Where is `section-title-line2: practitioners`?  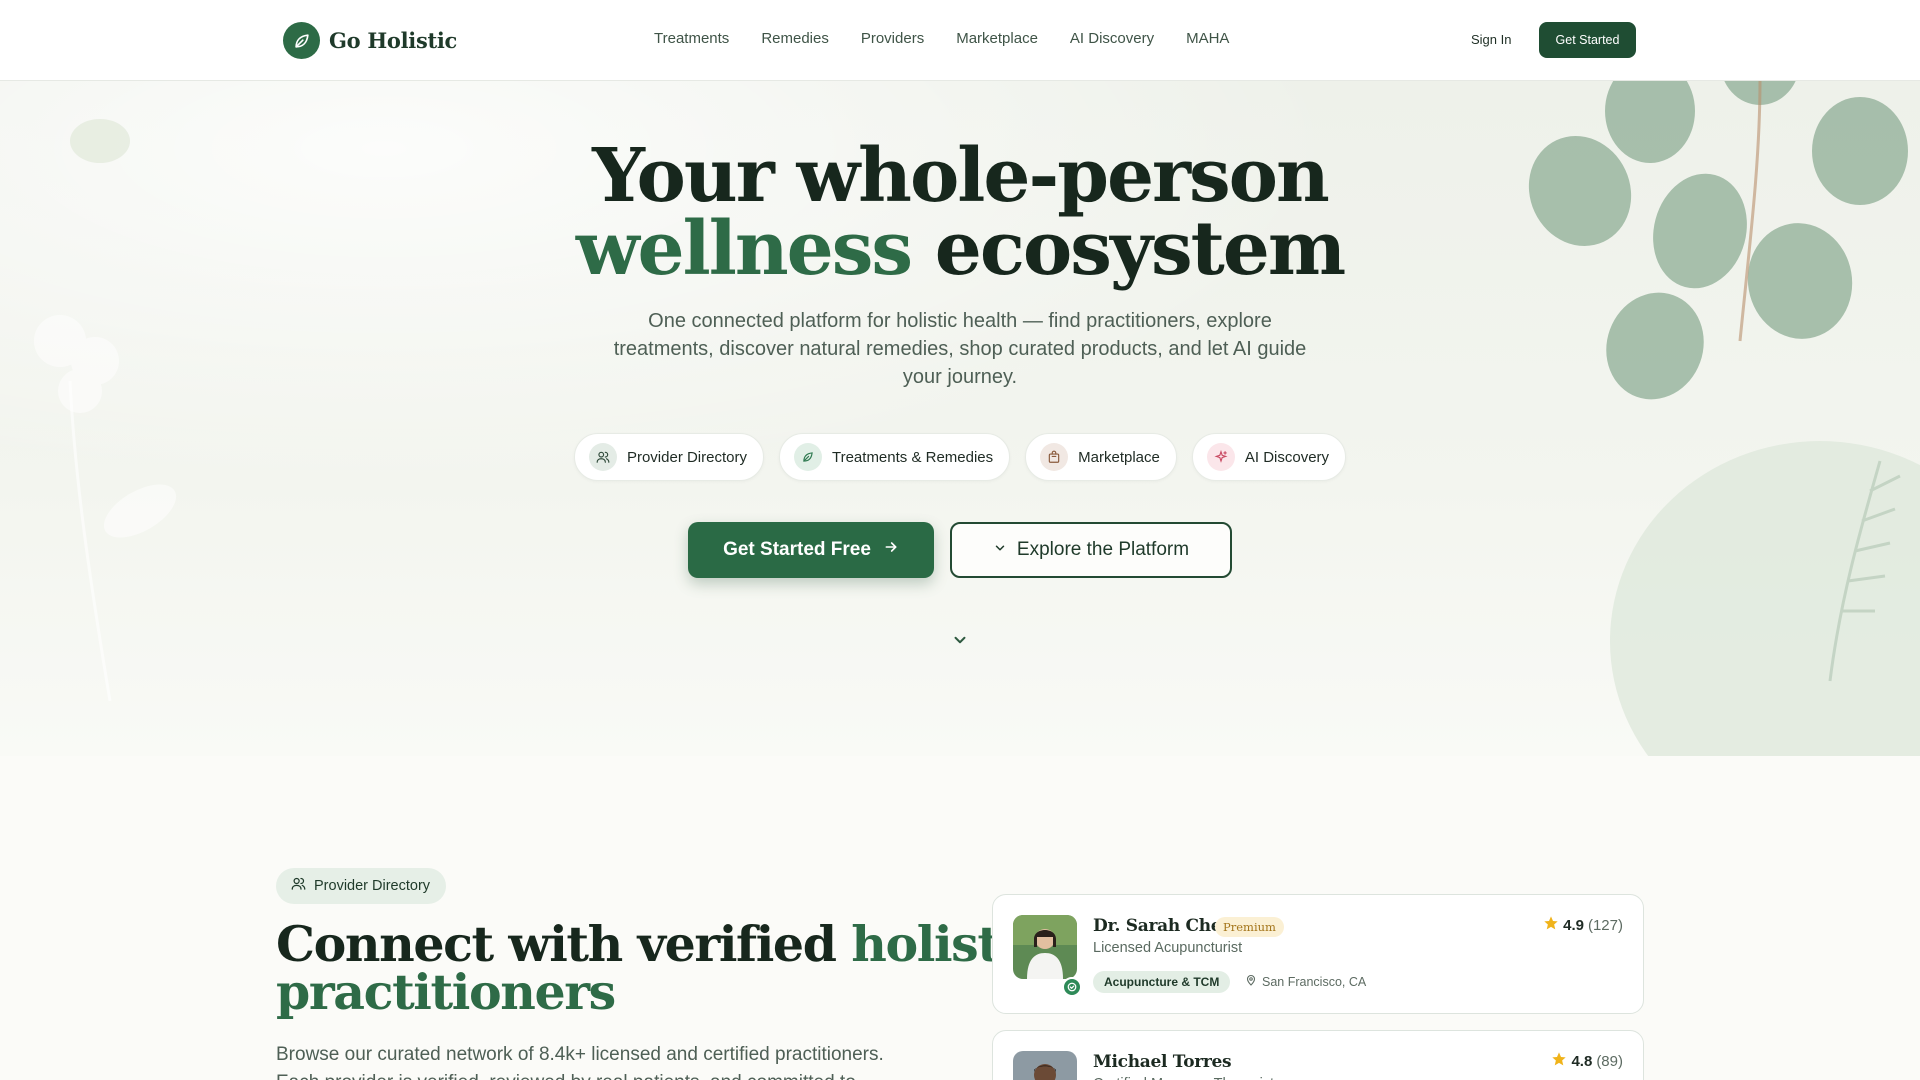
section-title-line2: practitioners is located at coordinates (446, 992).